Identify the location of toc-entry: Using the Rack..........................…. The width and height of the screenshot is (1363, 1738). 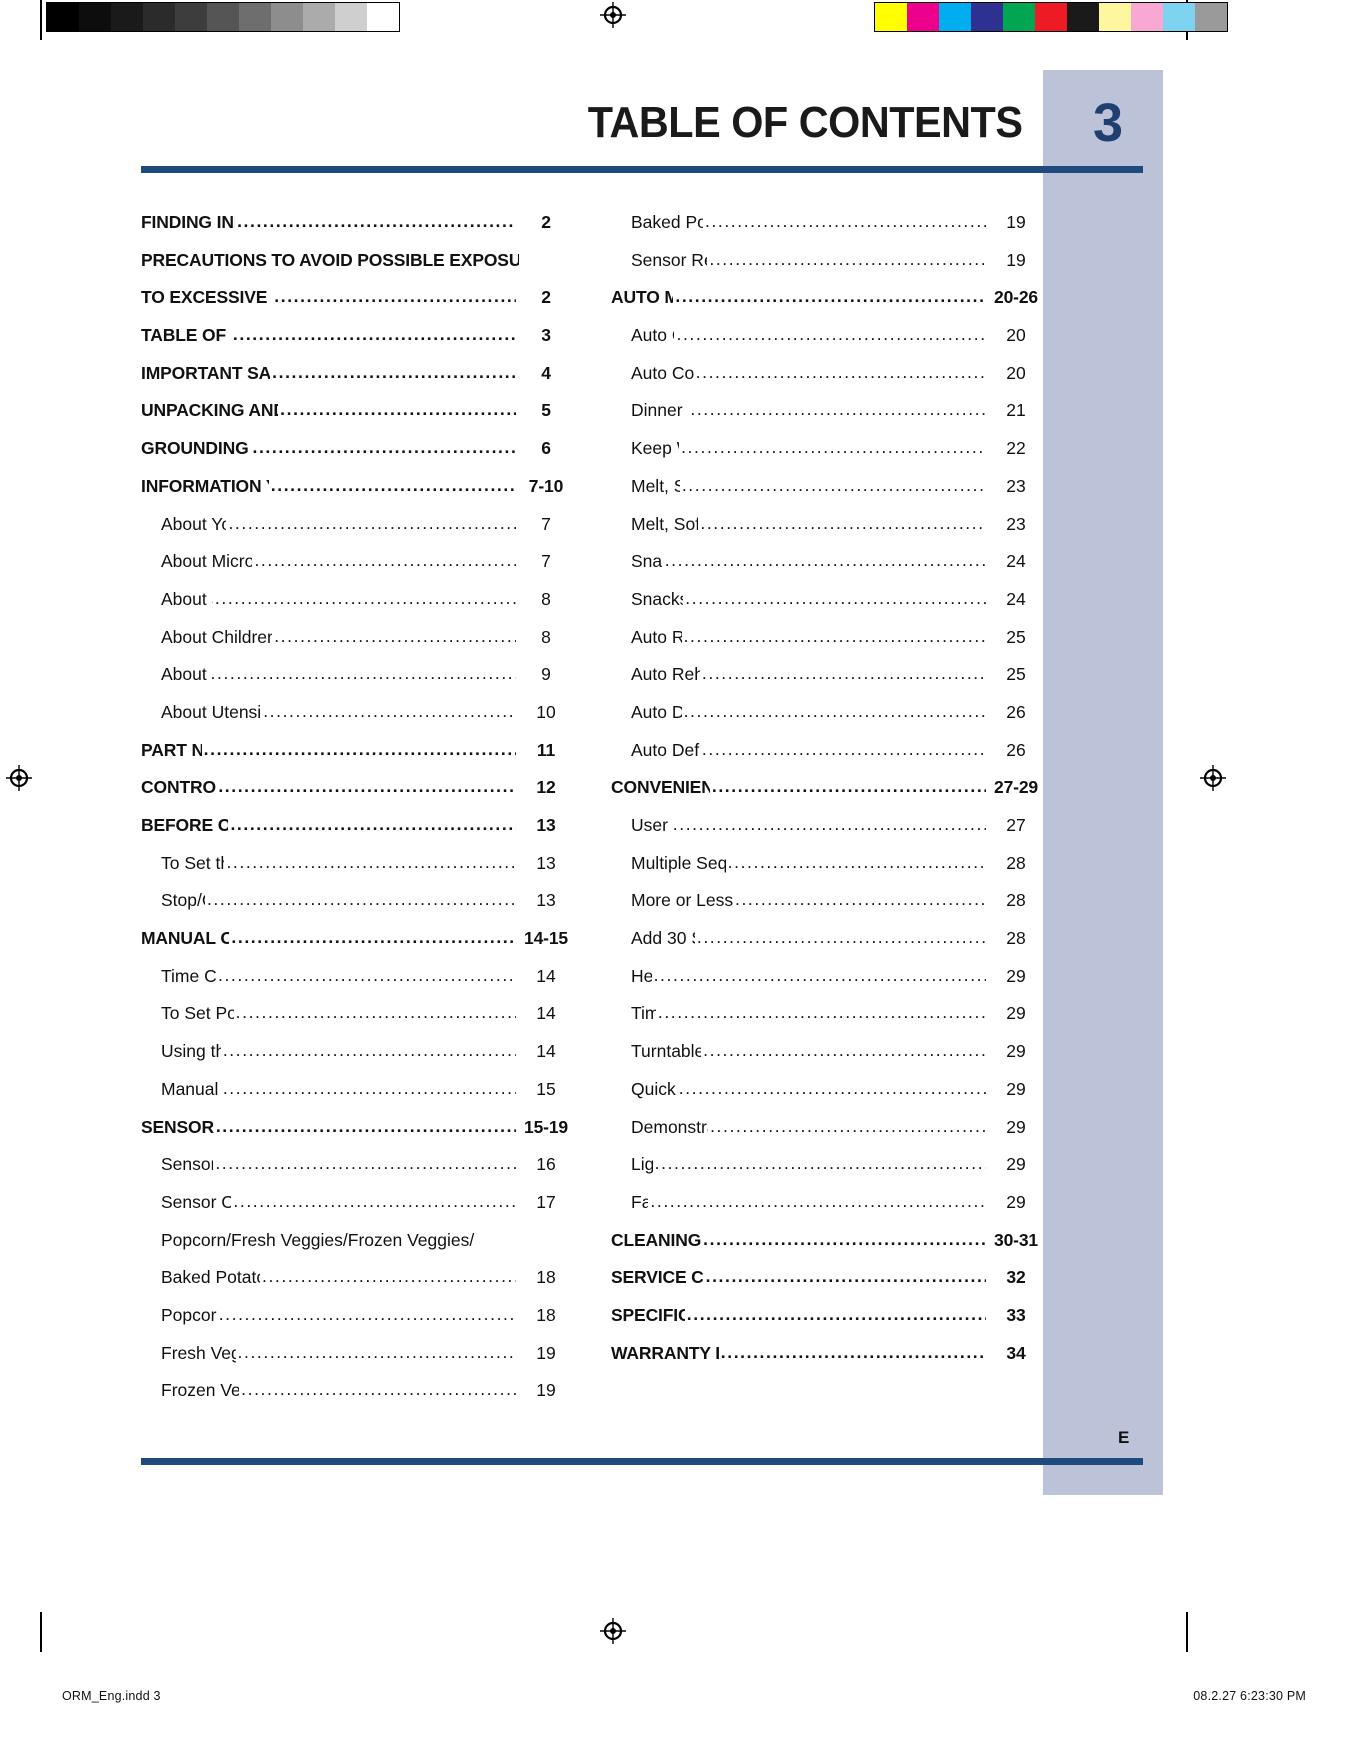
(357, 1059).